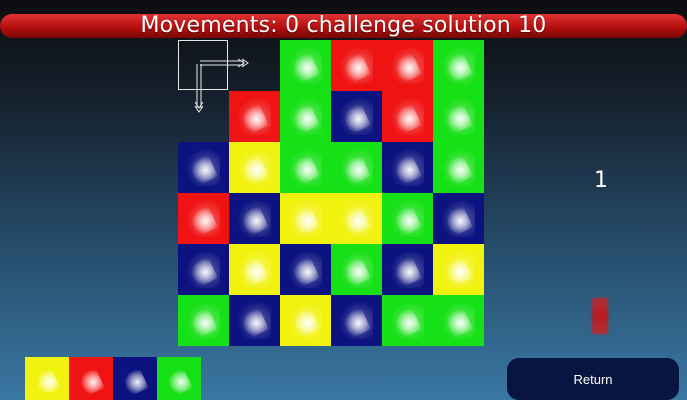 The height and width of the screenshot is (400, 687). Describe the element at coordinates (343, 25) in the screenshot. I see `page-title: Movements: 0 challenge solution 10` at that location.